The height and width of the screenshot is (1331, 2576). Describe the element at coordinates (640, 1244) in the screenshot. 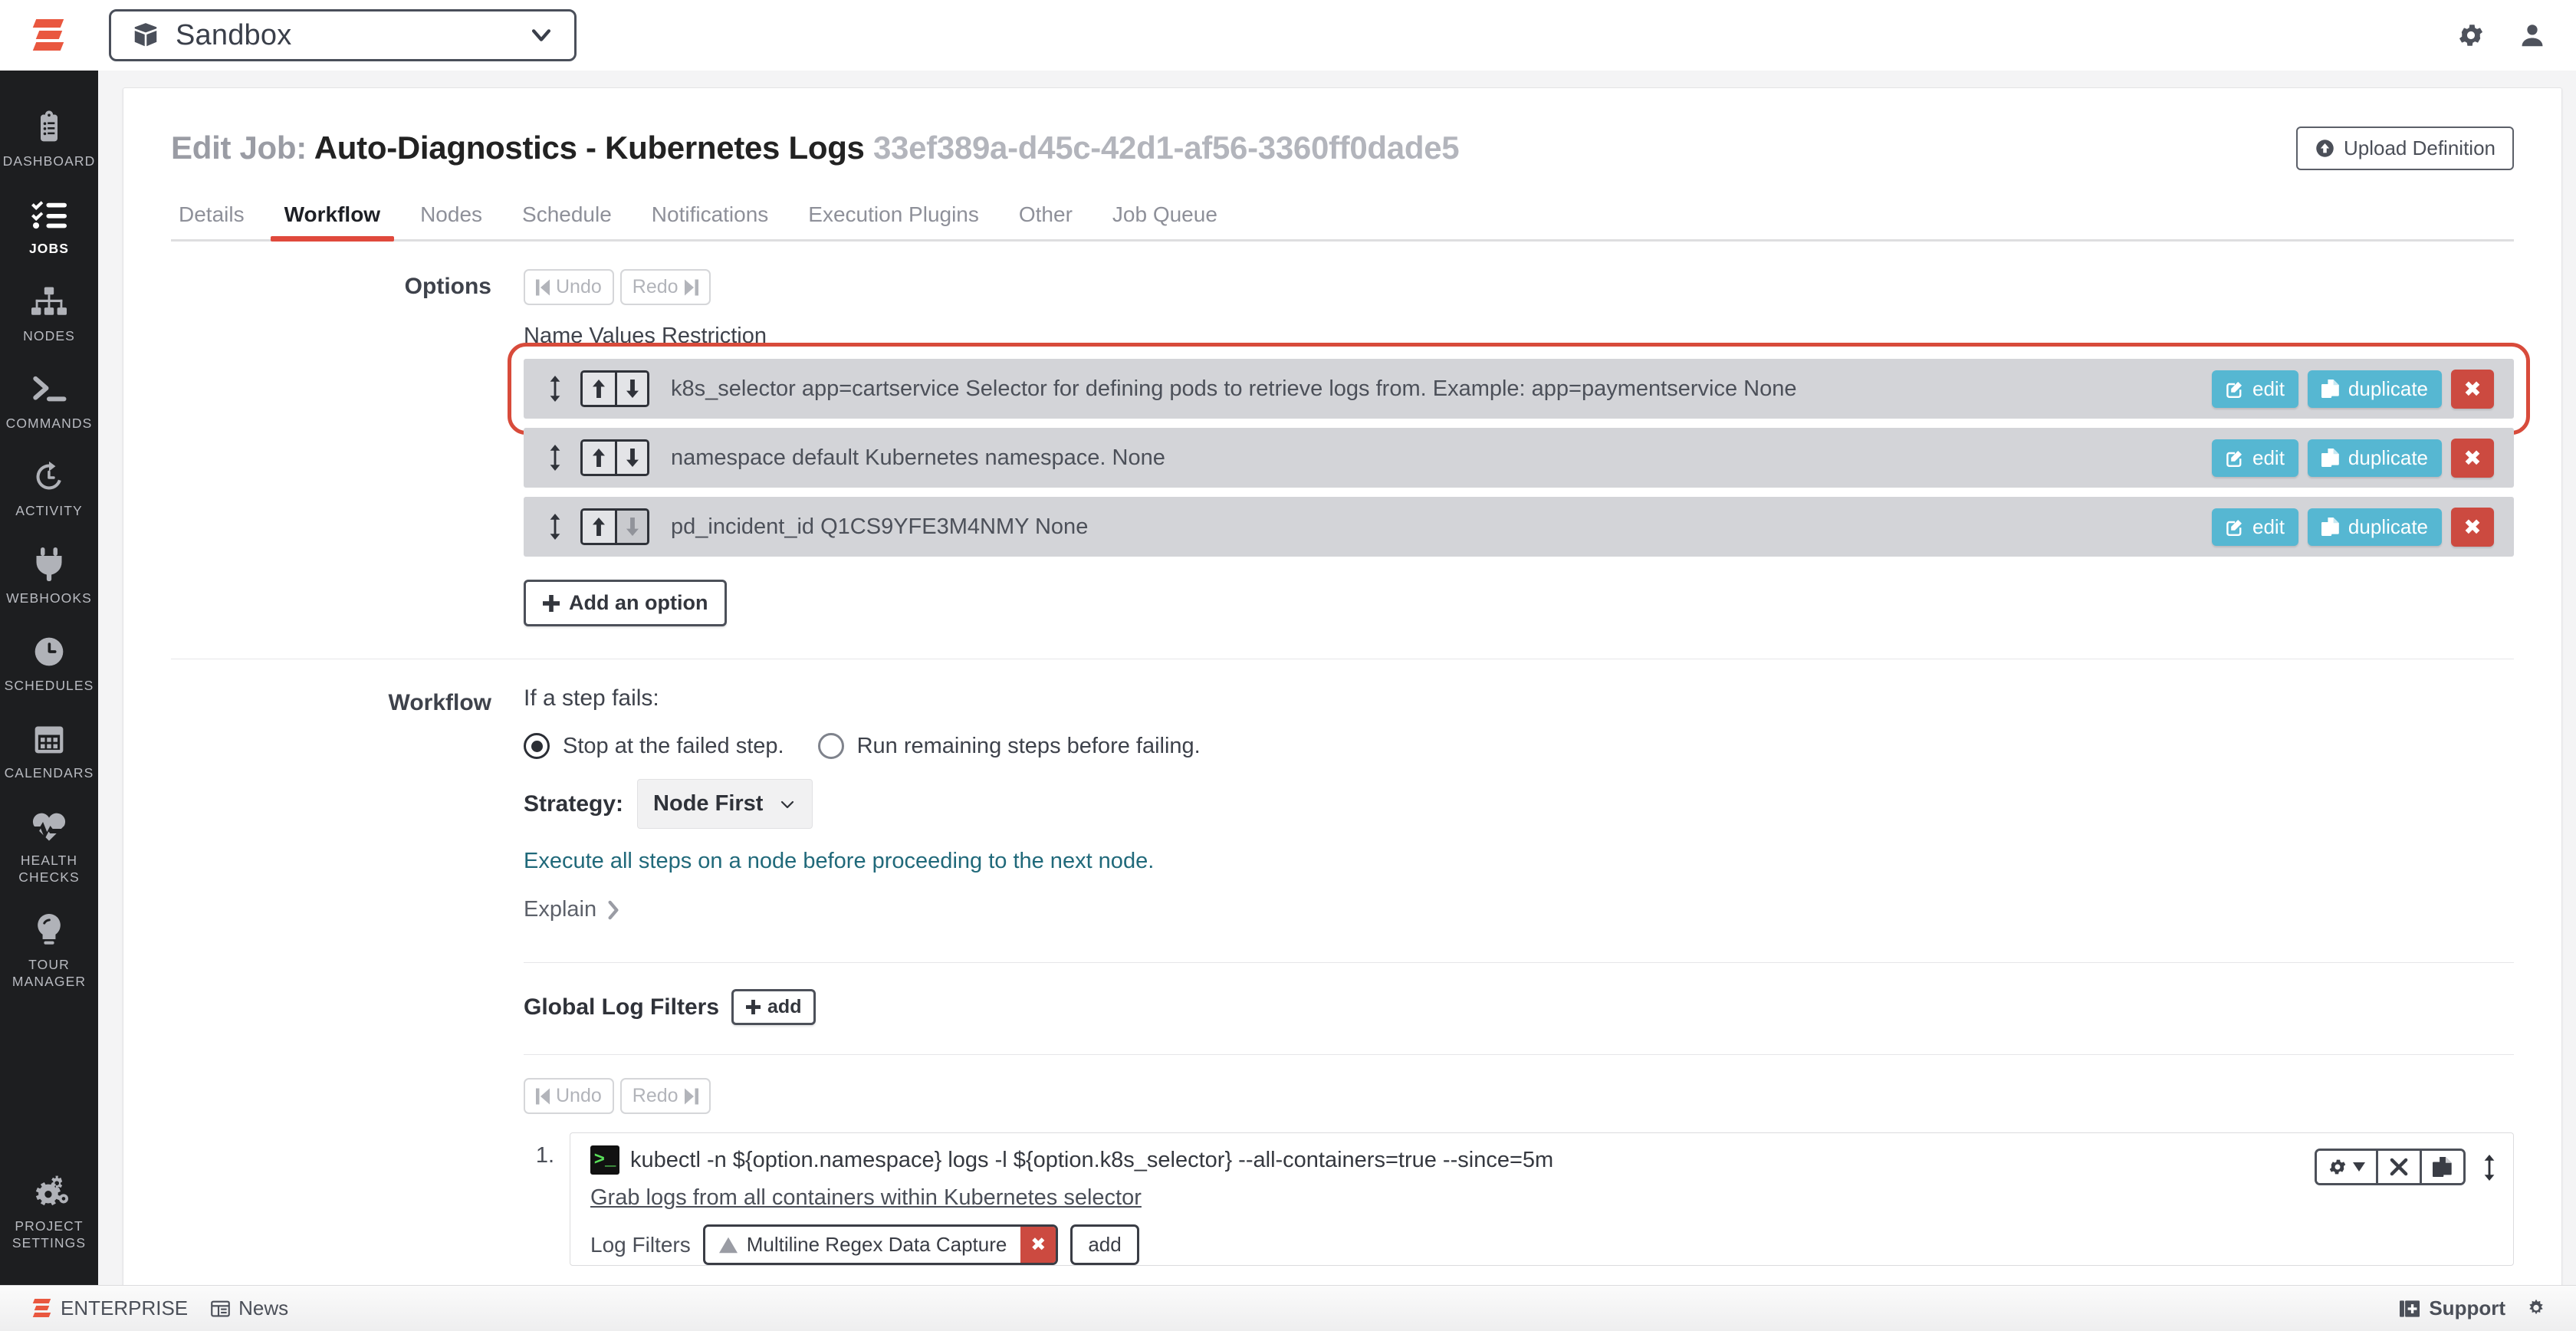

I see `step-log-filters-label: Log Filters` at that location.